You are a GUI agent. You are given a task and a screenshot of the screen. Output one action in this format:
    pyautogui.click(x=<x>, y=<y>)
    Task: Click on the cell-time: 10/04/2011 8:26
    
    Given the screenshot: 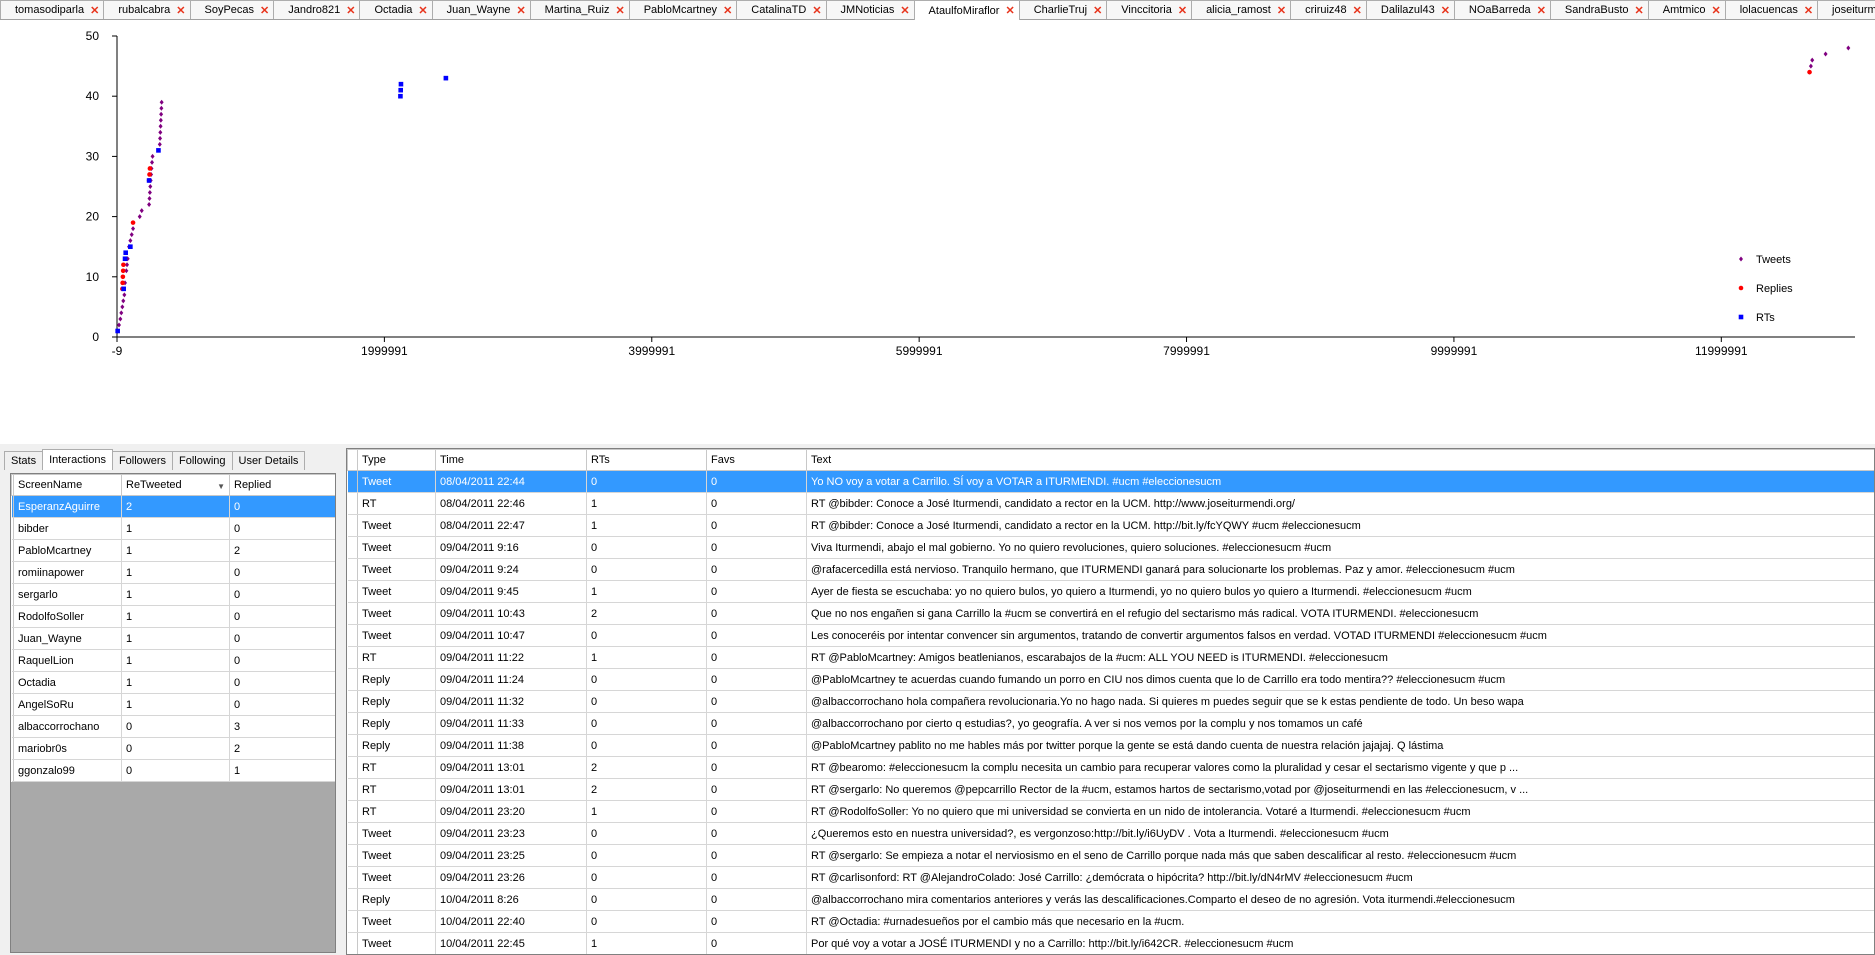 What is the action you would take?
    pyautogui.click(x=511, y=899)
    